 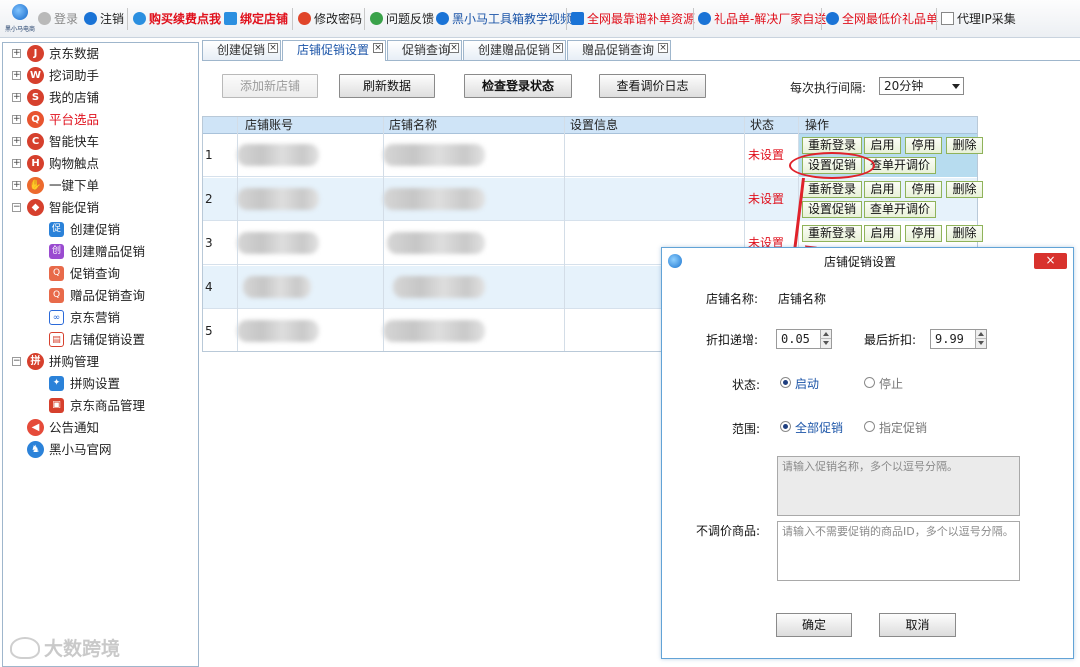 What do you see at coordinates (74, 53) in the screenshot?
I see `sidebar-item-label: 京东数据` at bounding box center [74, 53].